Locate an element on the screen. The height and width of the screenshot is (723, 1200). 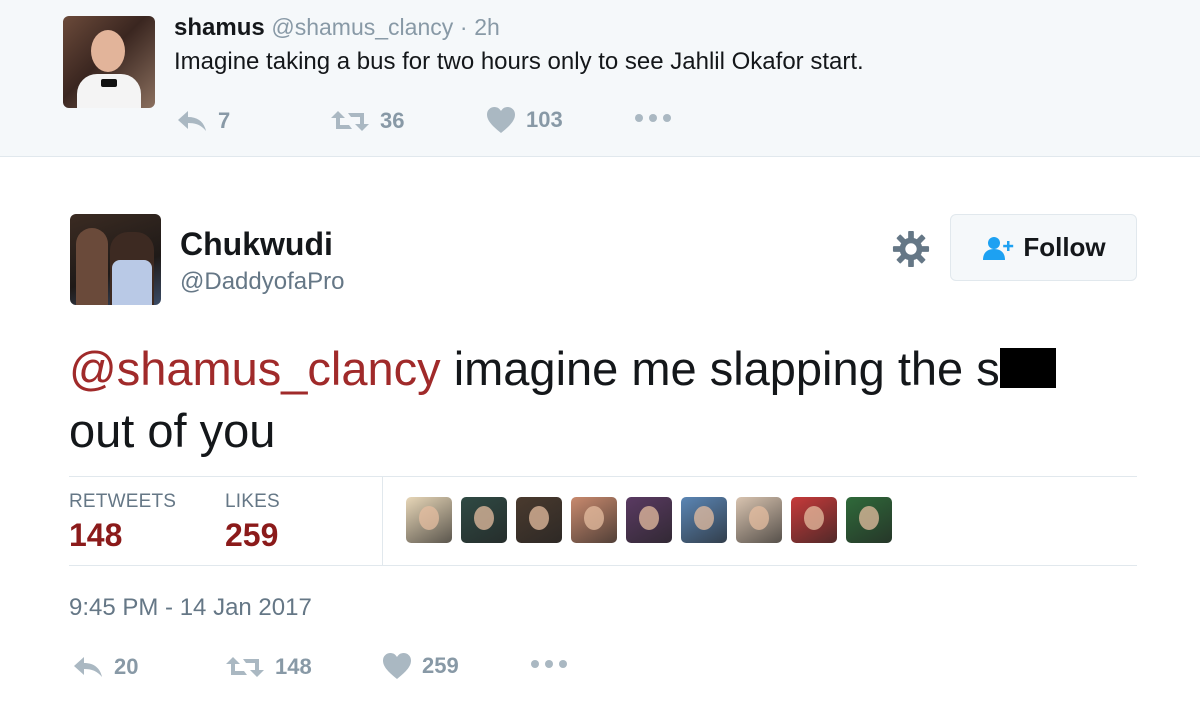
gear-icon is located at coordinates (911, 249).